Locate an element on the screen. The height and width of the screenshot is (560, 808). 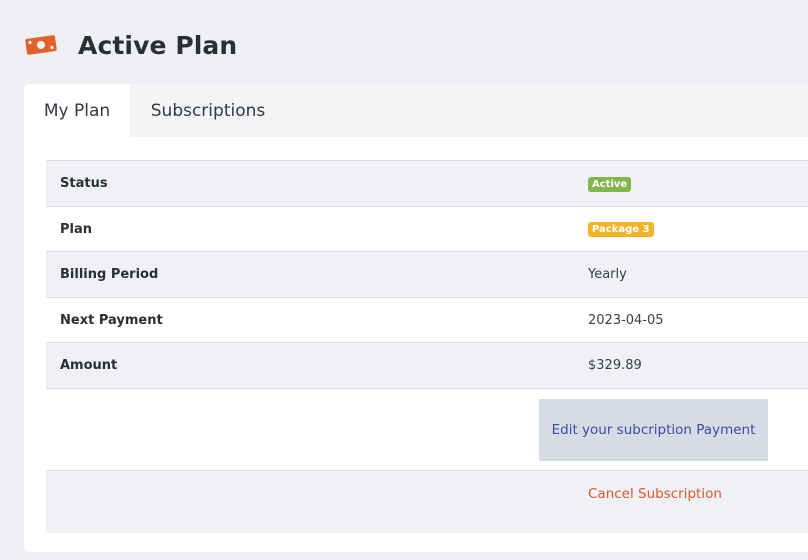
edit-payment-button: Edit your subcription Payment is located at coordinates (653, 429).